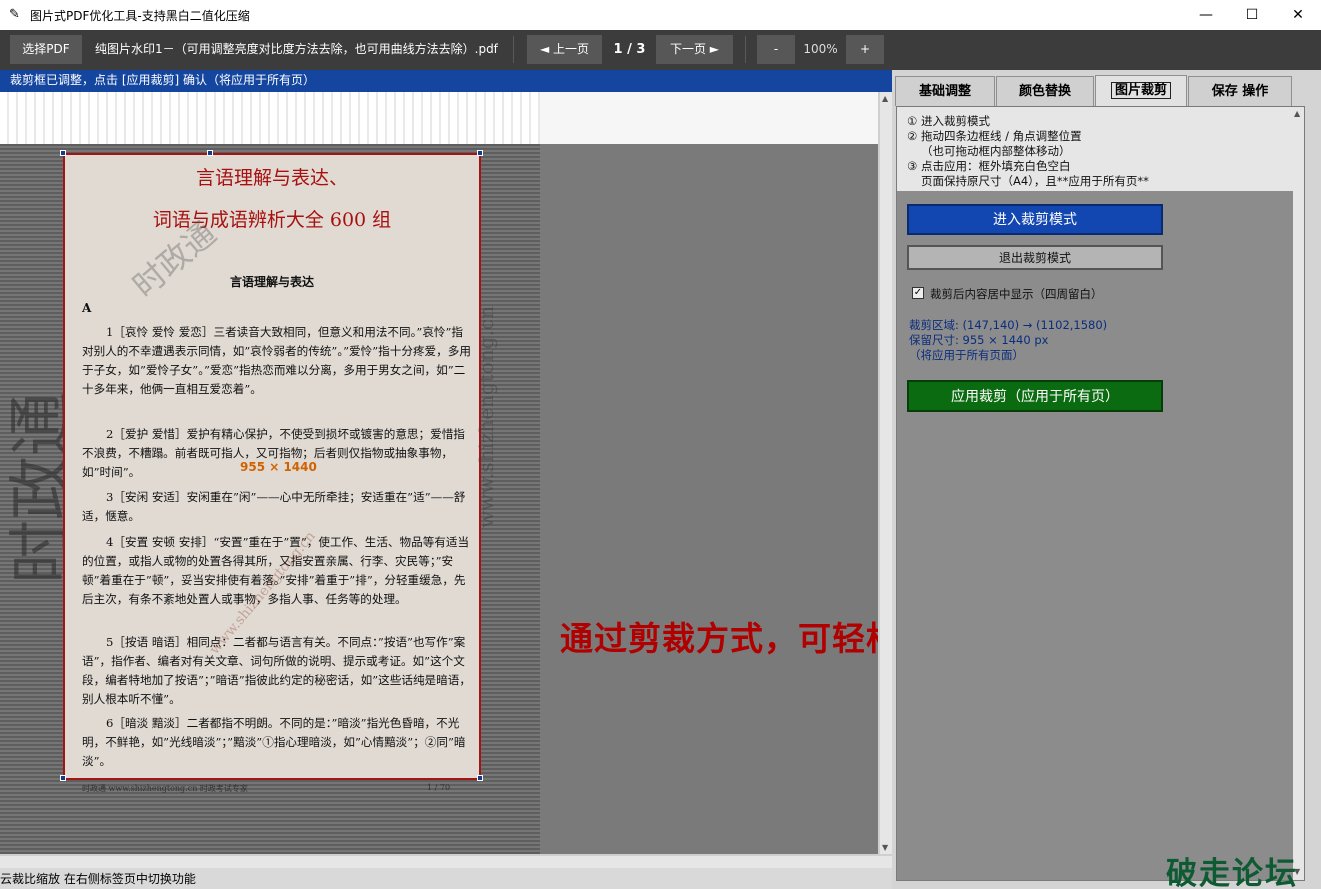  What do you see at coordinates (885, 847) in the screenshot?
I see `scroll-down-icon: ▼` at bounding box center [885, 847].